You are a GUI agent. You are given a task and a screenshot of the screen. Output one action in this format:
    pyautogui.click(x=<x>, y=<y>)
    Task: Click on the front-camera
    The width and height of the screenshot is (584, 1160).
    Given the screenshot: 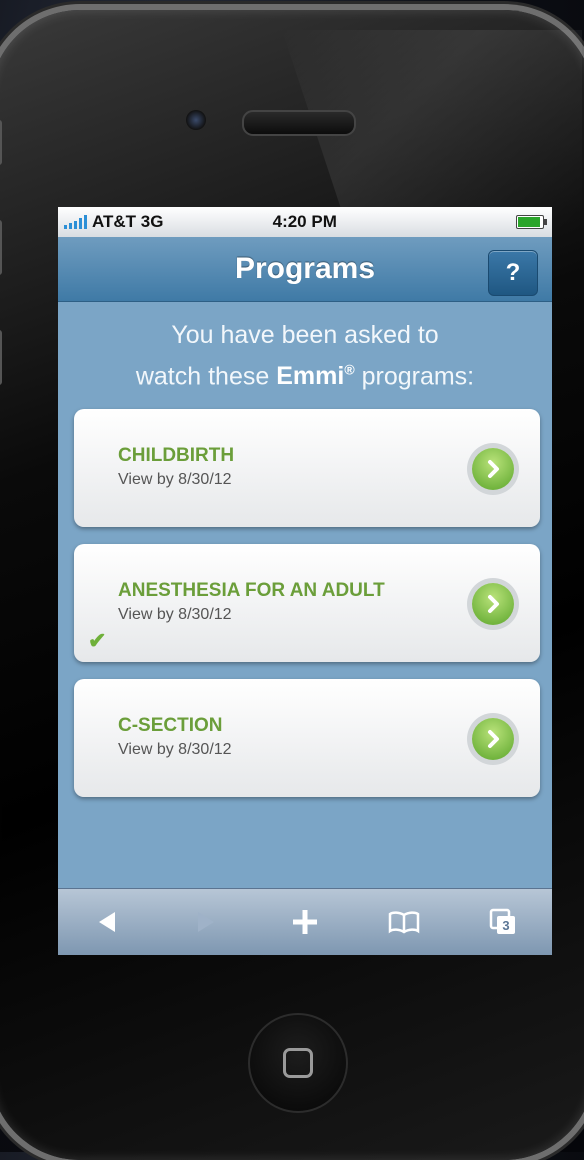 What is the action you would take?
    pyautogui.click(x=196, y=120)
    